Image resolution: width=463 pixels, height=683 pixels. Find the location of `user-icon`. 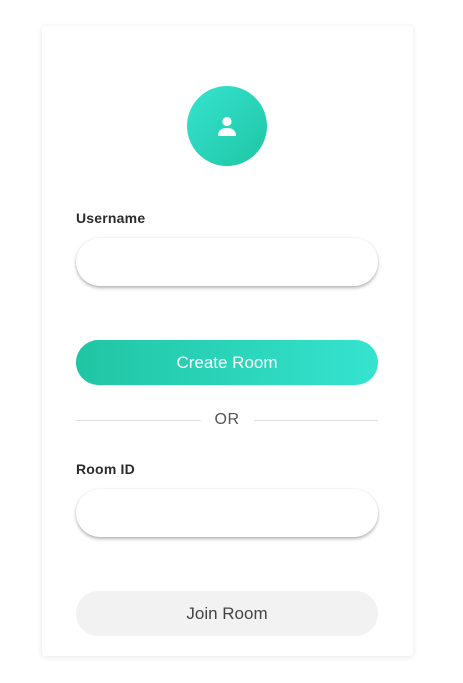

user-icon is located at coordinates (227, 126).